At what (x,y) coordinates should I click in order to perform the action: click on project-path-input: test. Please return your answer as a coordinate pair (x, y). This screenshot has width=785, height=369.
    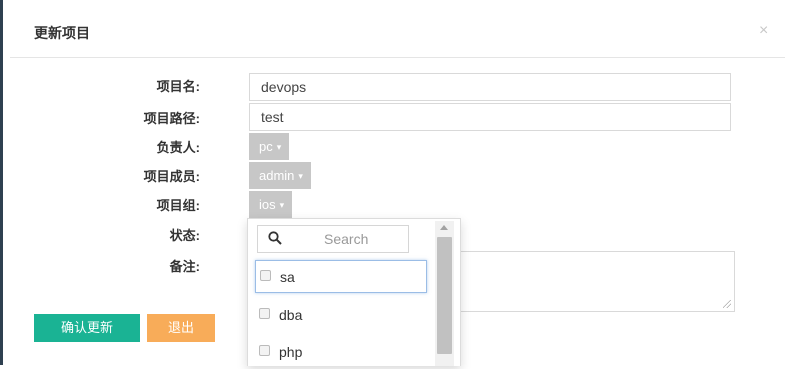
    Looking at the image, I should click on (490, 117).